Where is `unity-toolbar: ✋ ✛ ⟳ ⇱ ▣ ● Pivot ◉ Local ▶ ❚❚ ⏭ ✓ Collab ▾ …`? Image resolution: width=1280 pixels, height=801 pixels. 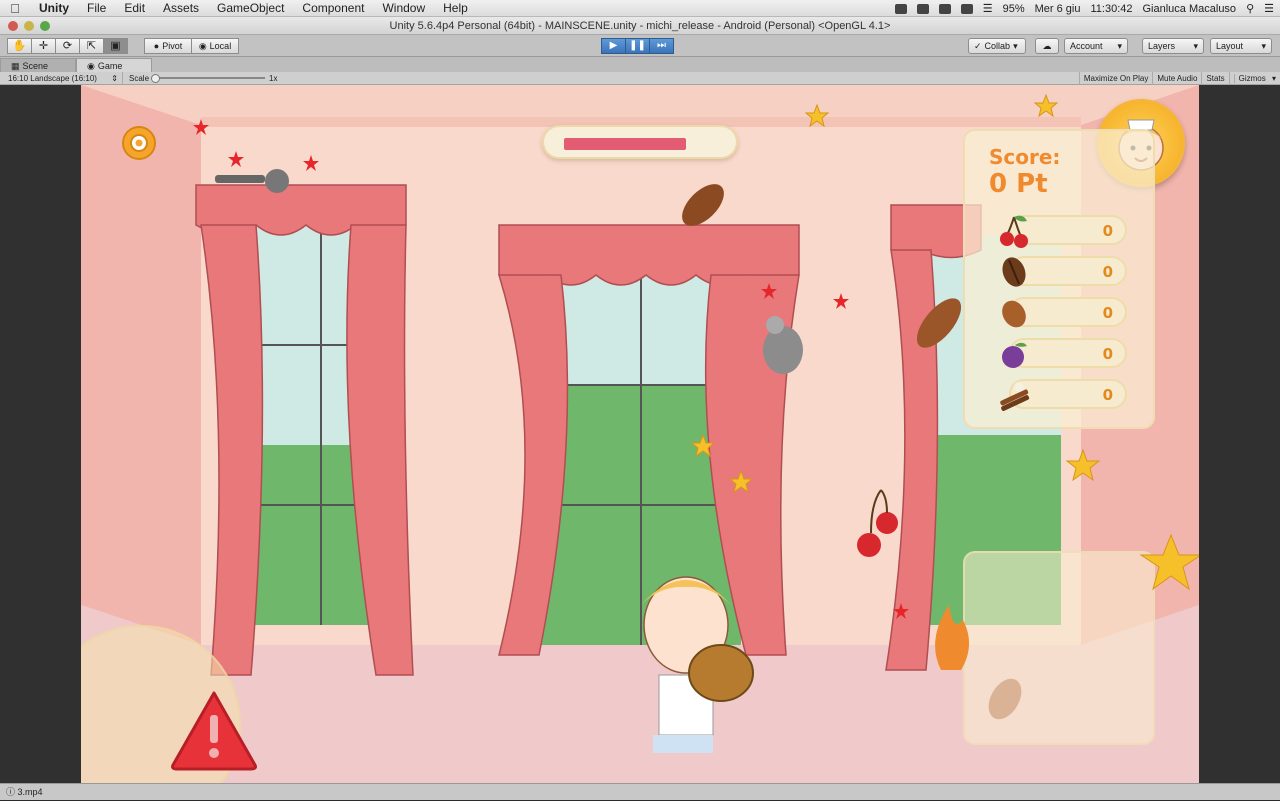
unity-toolbar: ✋ ✛ ⟳ ⇱ ▣ ● Pivot ◉ Local ▶ ❚❚ ⏭ ✓ Collab ▾ … is located at coordinates (640, 46).